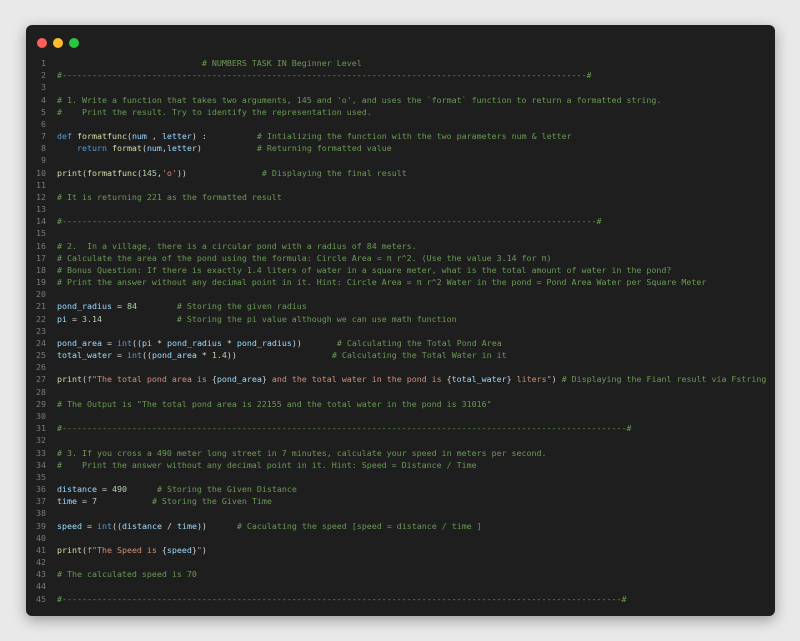  What do you see at coordinates (67, 136) in the screenshot?
I see `code-token: def` at bounding box center [67, 136].